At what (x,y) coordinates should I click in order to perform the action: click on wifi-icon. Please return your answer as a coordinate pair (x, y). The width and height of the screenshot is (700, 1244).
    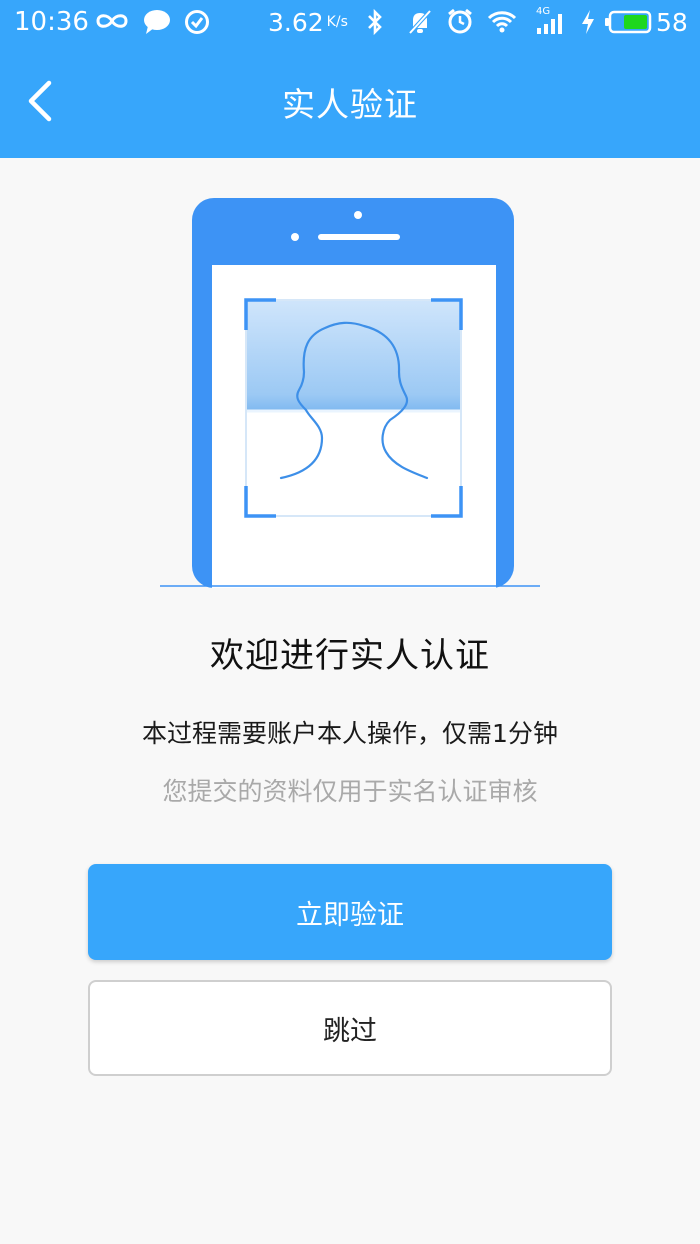
    Looking at the image, I should click on (502, 22).